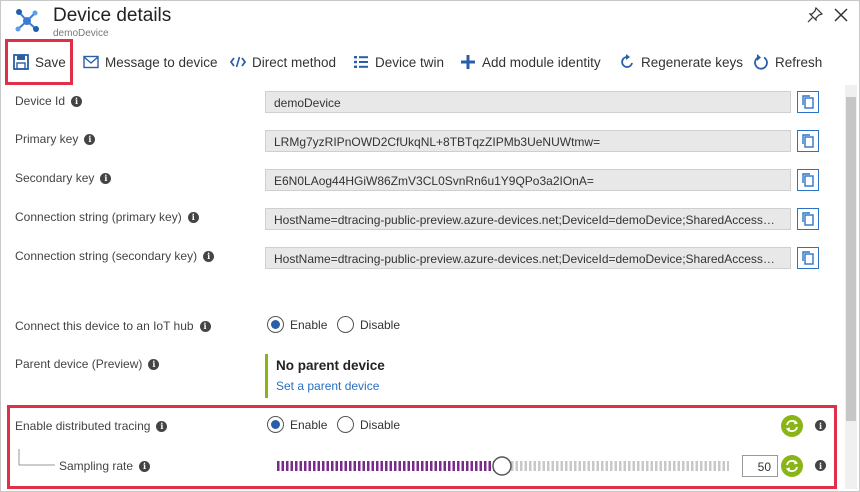 This screenshot has width=860, height=492. What do you see at coordinates (368, 324) in the screenshot?
I see `connect-disable-radio: Disable` at bounding box center [368, 324].